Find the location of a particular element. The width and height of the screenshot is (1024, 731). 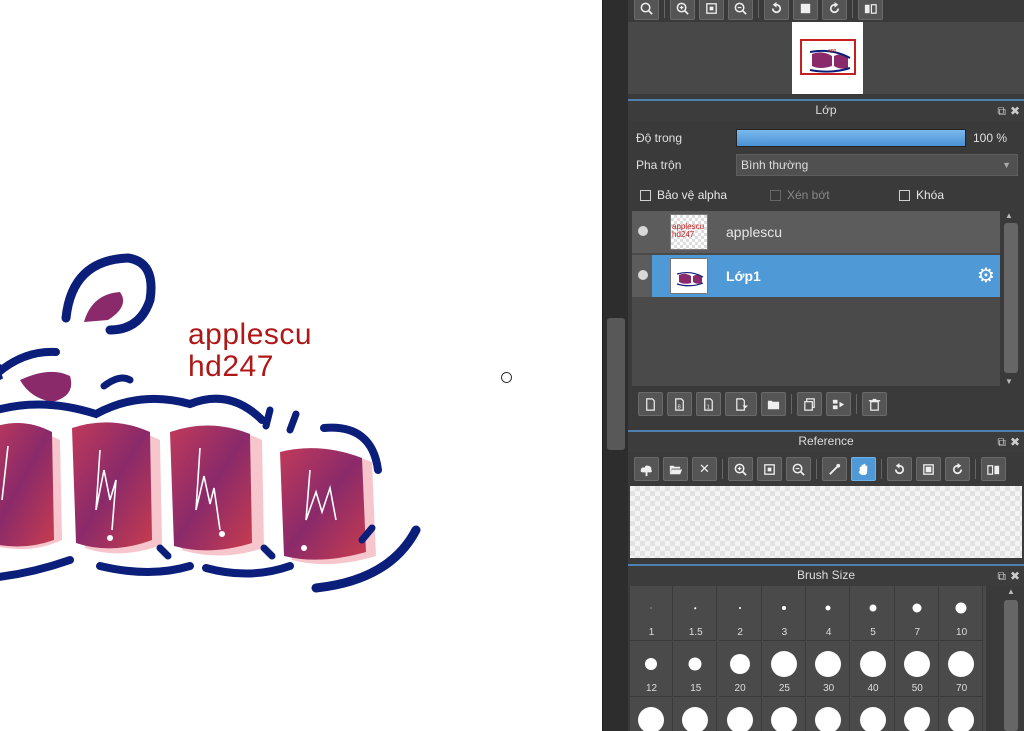

brush-size-option: 25 is located at coordinates (784, 669).